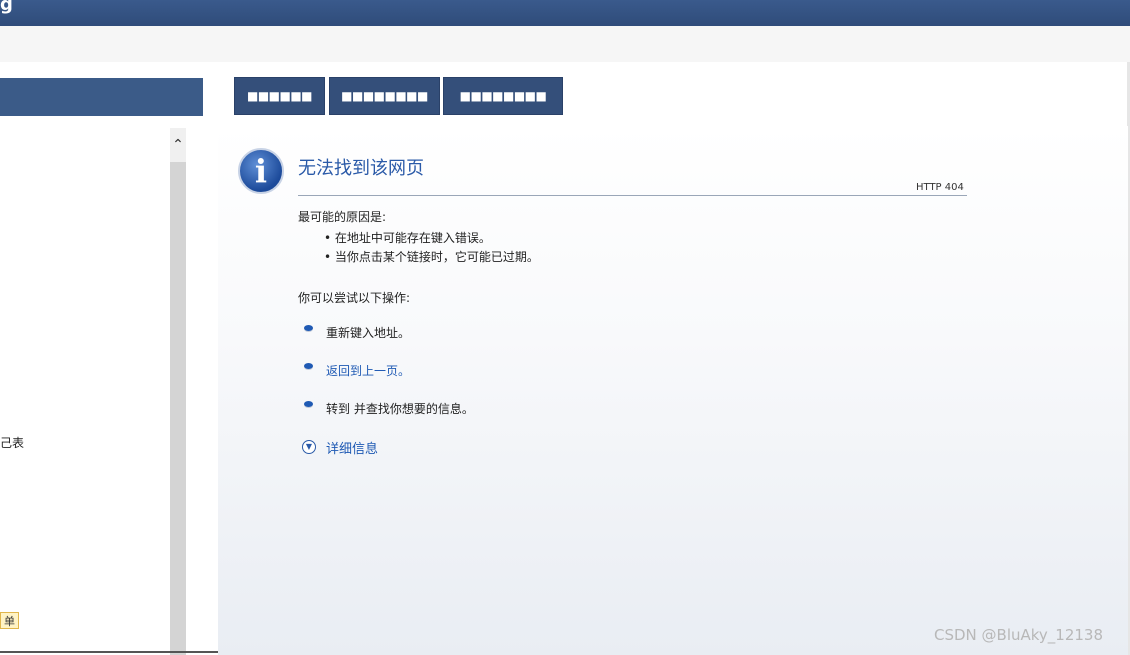 This screenshot has height=655, width=1130. What do you see at coordinates (9, 620) in the screenshot?
I see `left-panel-badge: 单` at bounding box center [9, 620].